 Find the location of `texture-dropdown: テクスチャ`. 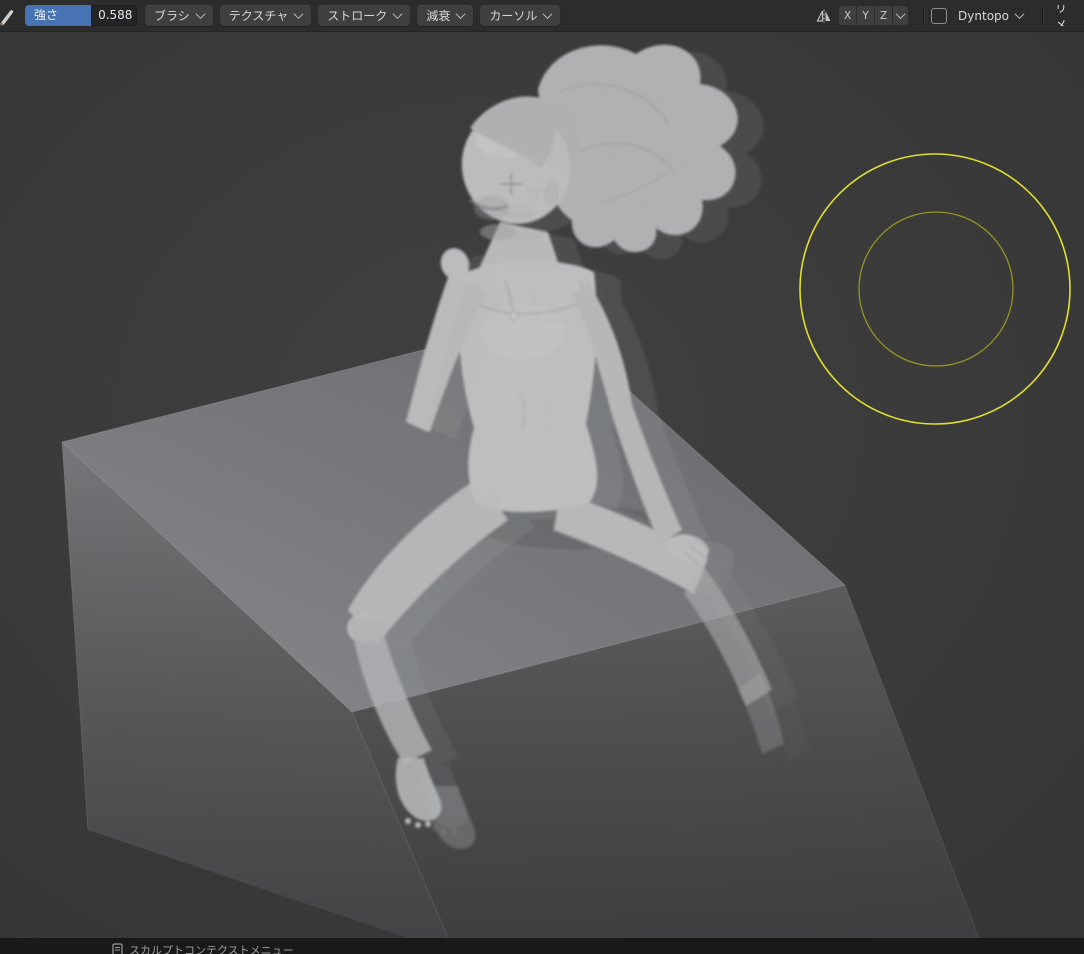

texture-dropdown: テクスチャ is located at coordinates (265, 15).